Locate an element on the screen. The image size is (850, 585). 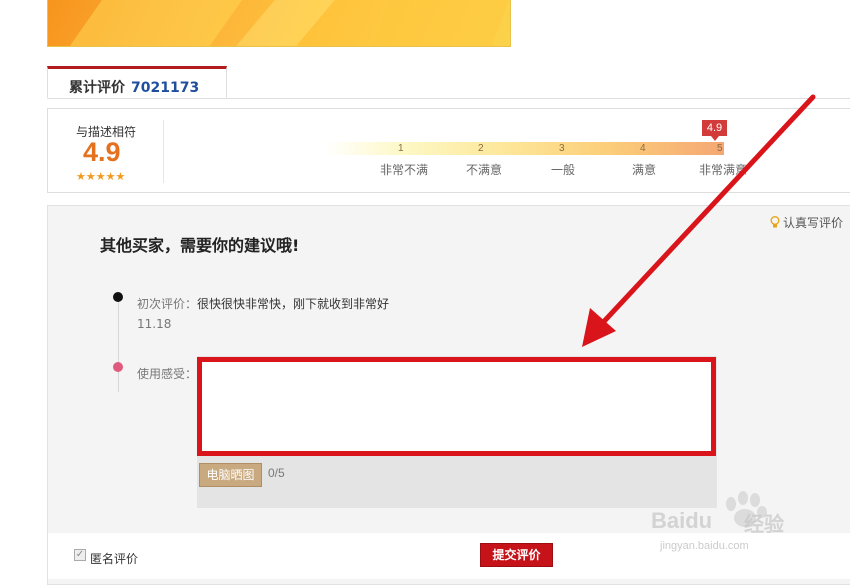
first-review: 初次评价：很快很快非常快，刚下就收到非常好 is located at coordinates (263, 303).